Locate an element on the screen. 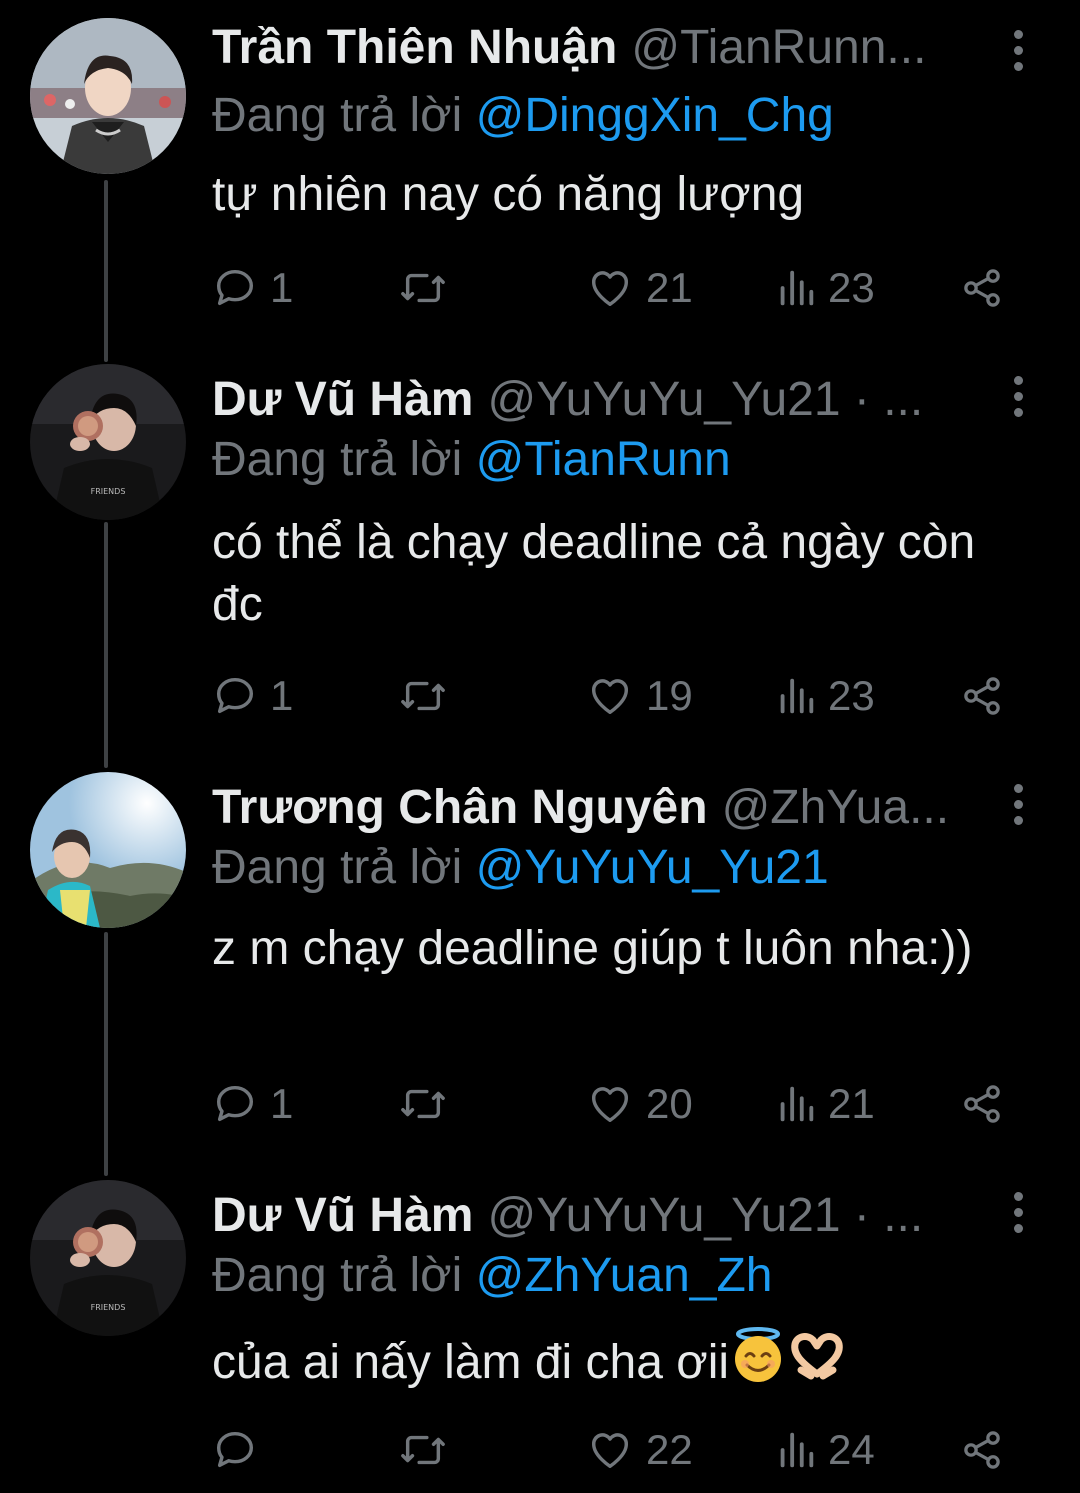 This screenshot has width=1080, height=1493. mention-link: @YuYuYu_Yu21 is located at coordinates (652, 867).